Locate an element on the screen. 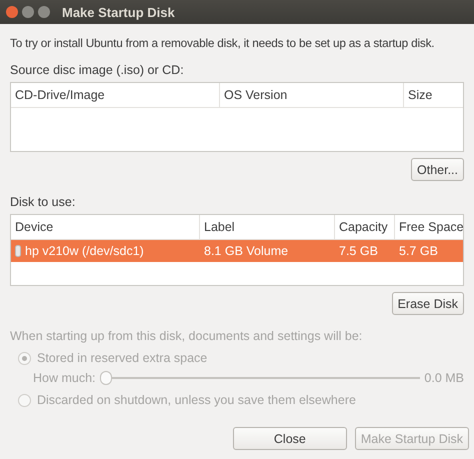 This screenshot has height=459, width=474. column-header: Free Space is located at coordinates (431, 227).